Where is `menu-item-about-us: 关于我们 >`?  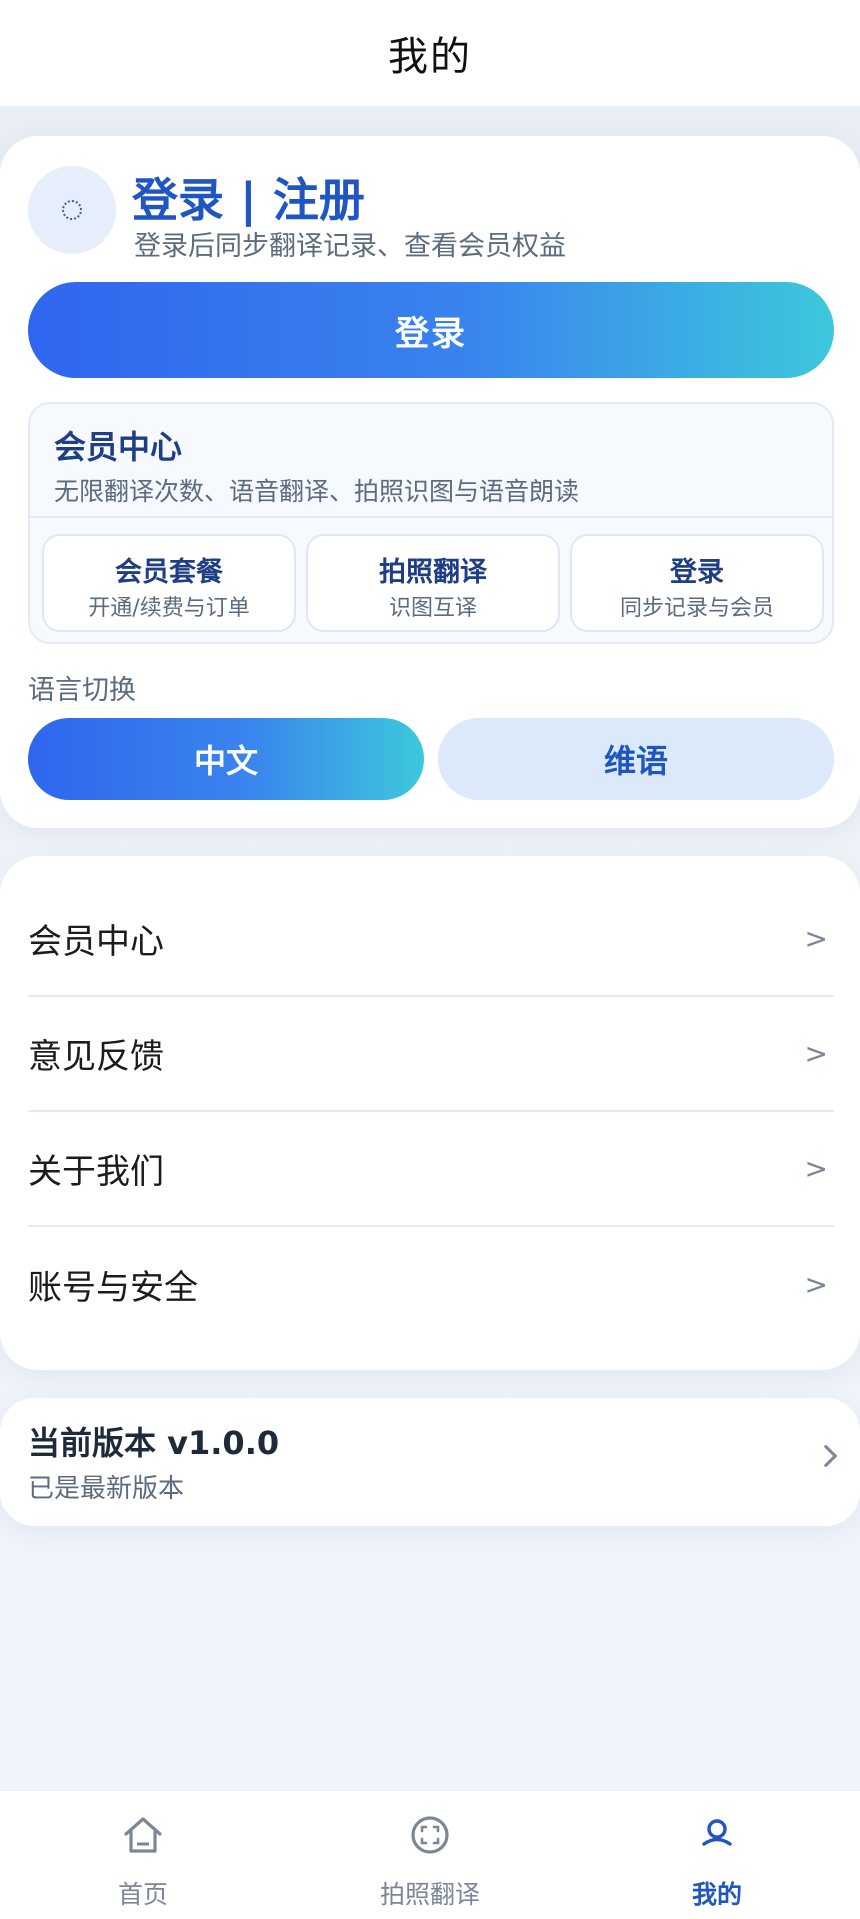
menu-item-about-us: 关于我们 > is located at coordinates (431, 1169).